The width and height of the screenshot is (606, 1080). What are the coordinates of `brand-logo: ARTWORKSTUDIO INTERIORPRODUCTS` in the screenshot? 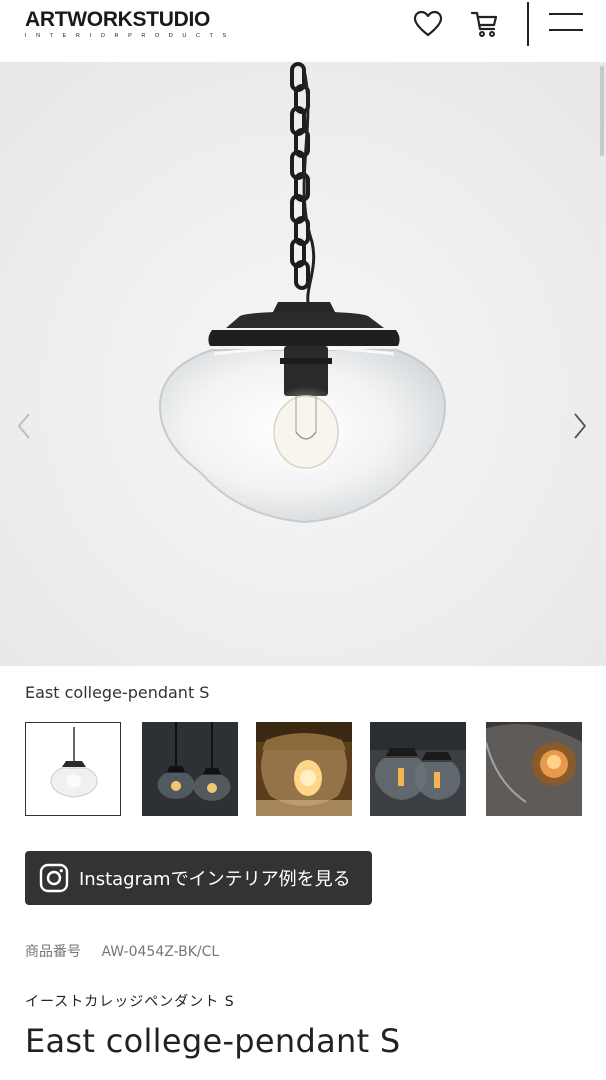 It's located at (160, 24).